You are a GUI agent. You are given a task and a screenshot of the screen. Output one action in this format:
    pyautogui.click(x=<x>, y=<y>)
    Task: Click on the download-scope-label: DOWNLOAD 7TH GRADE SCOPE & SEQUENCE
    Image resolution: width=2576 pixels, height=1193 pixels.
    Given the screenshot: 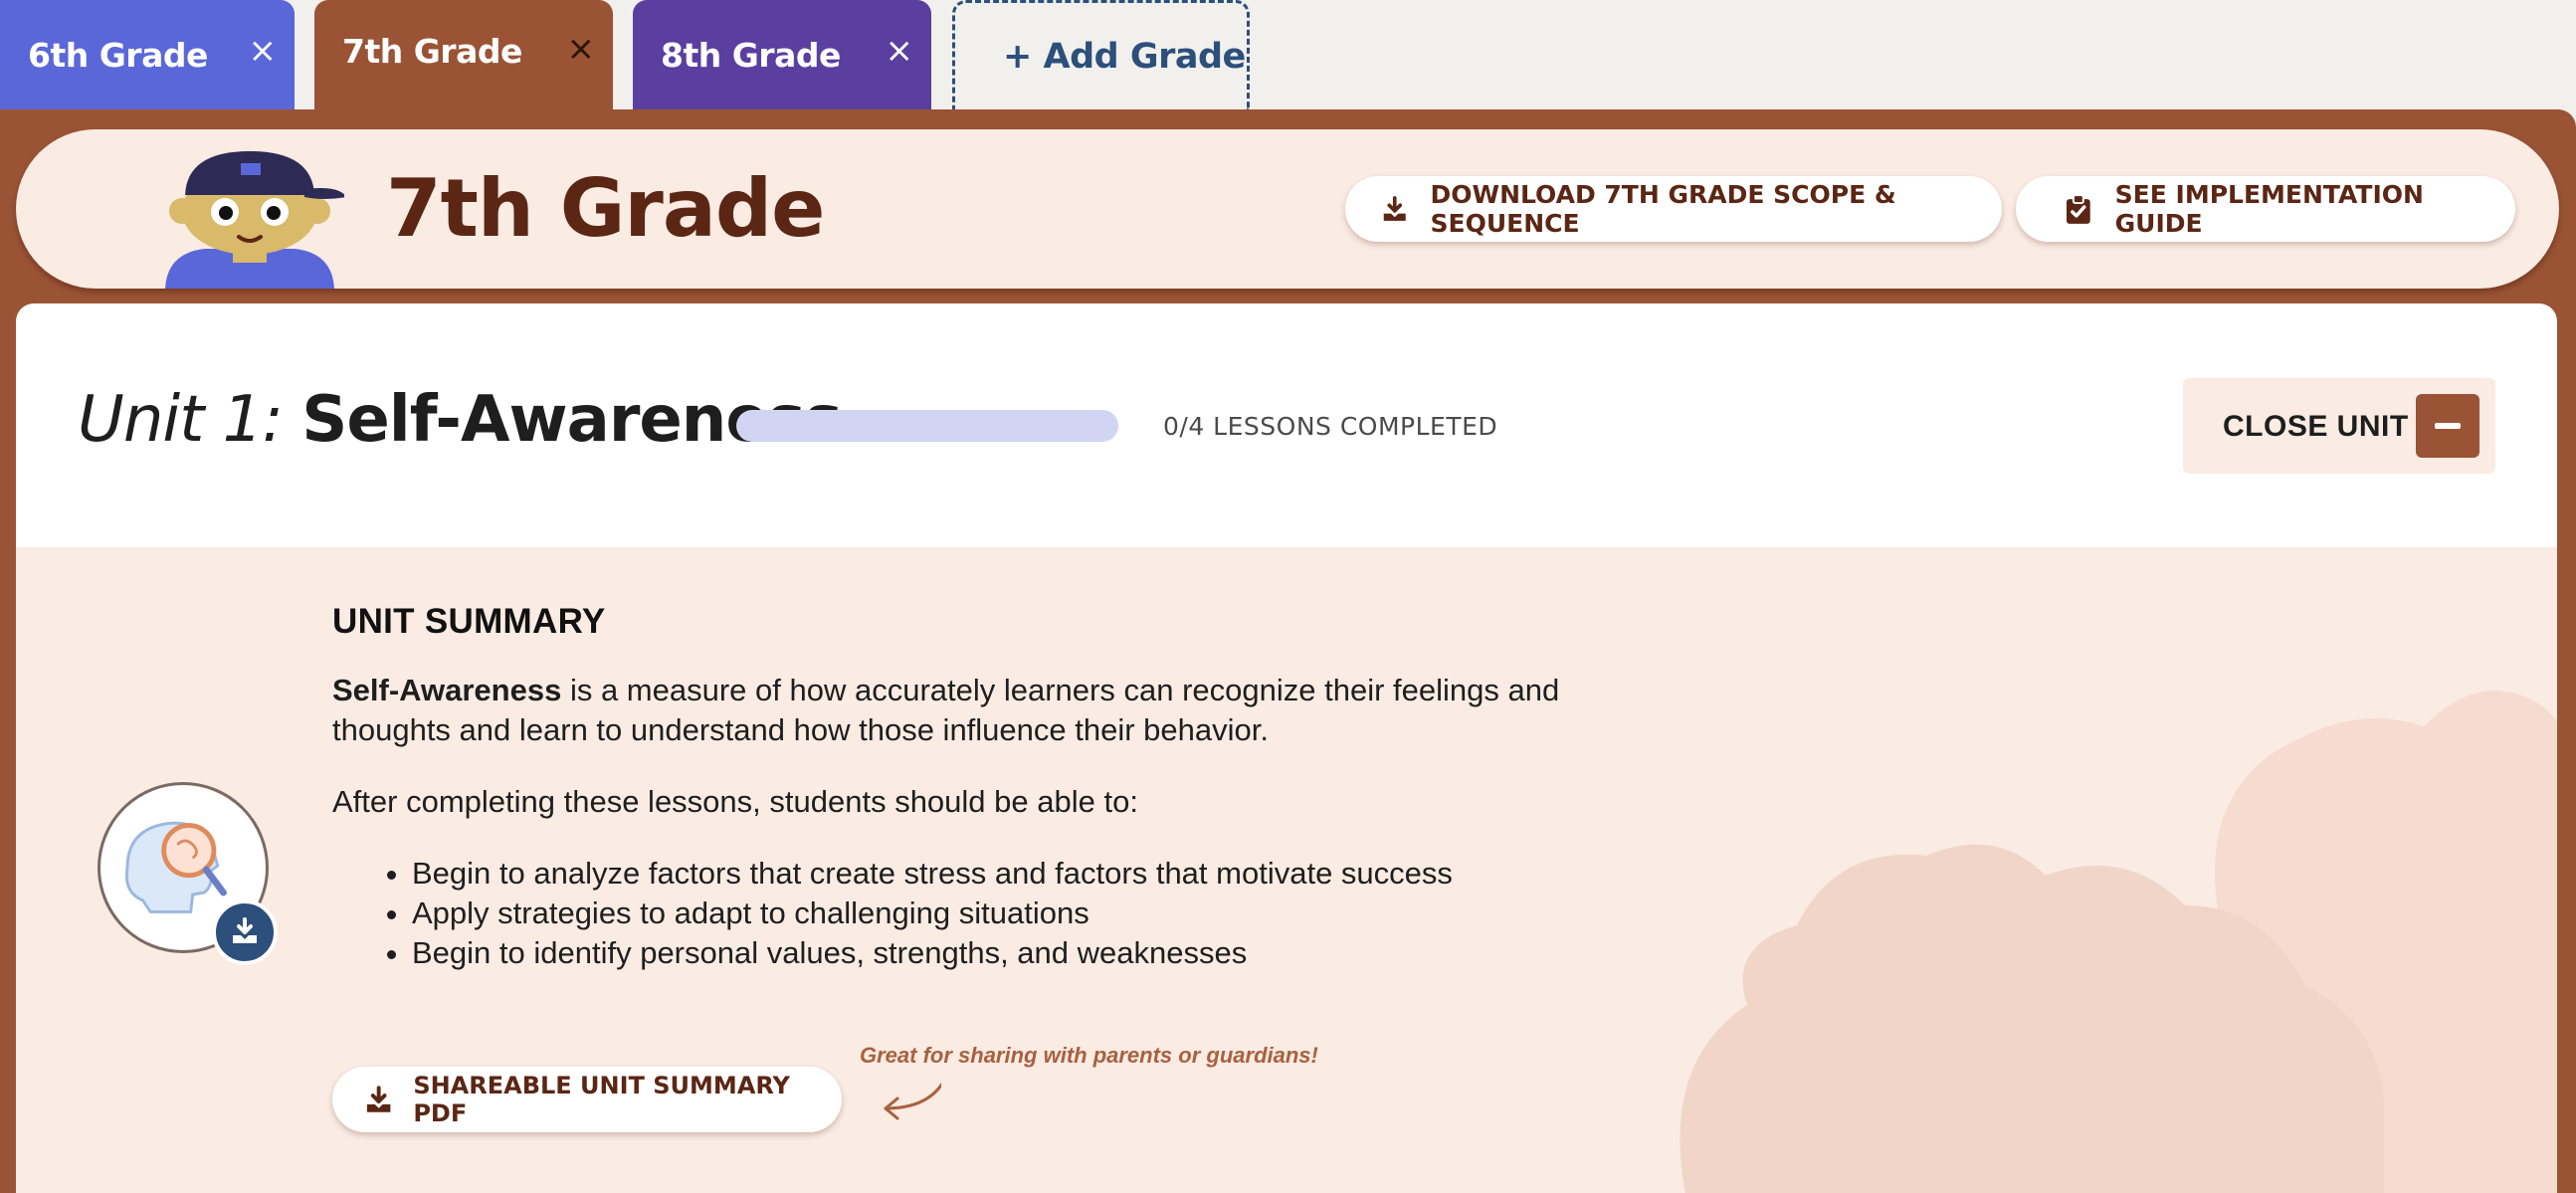 What is the action you would take?
    pyautogui.click(x=1663, y=209)
    